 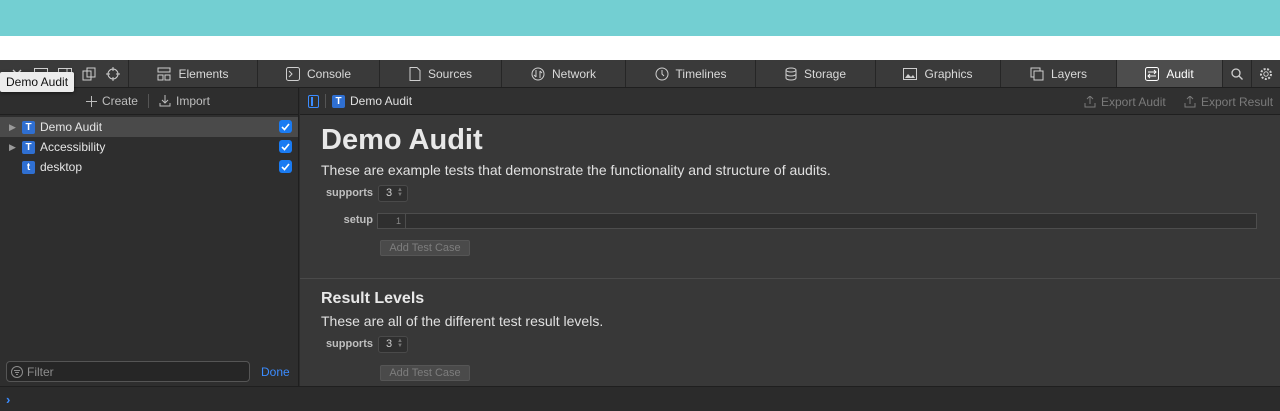 I want to click on line-number: 1, so click(x=392, y=221).